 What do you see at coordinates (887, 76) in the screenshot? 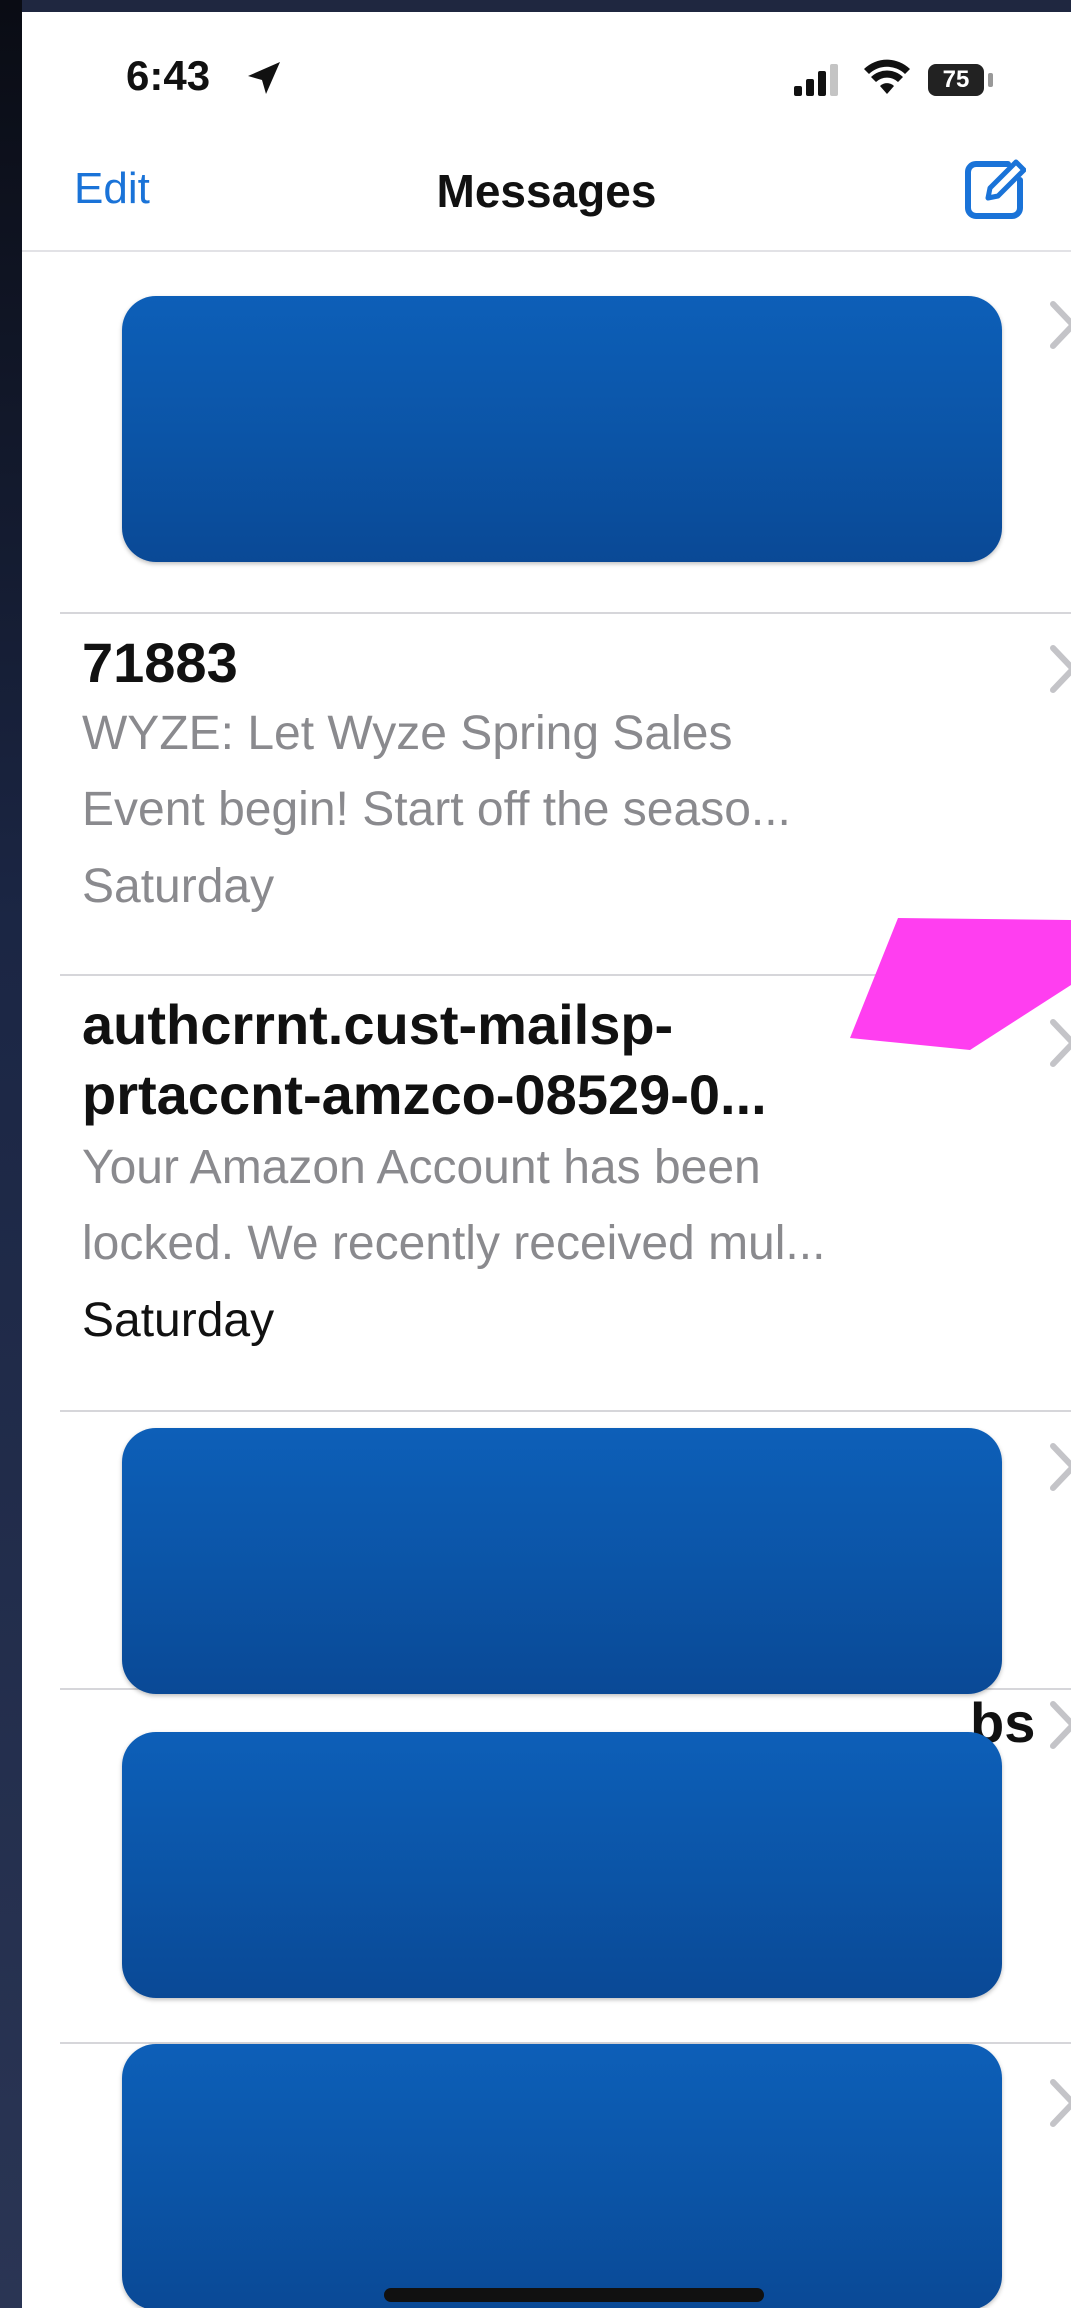
I see `wifi-icon` at bounding box center [887, 76].